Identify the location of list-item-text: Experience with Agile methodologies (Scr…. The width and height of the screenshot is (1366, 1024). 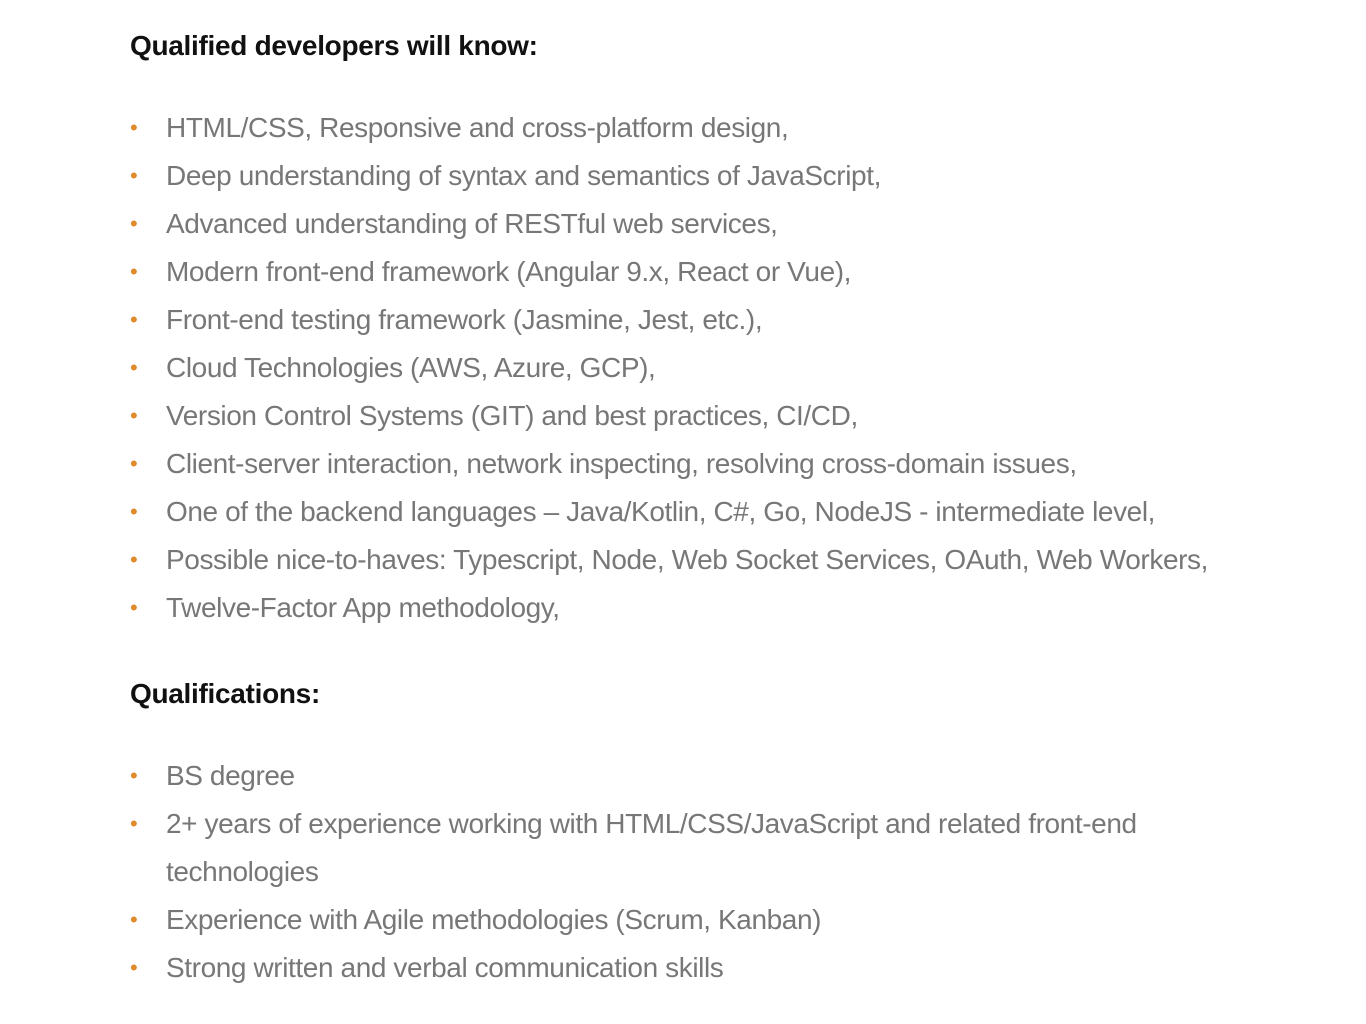
(494, 919).